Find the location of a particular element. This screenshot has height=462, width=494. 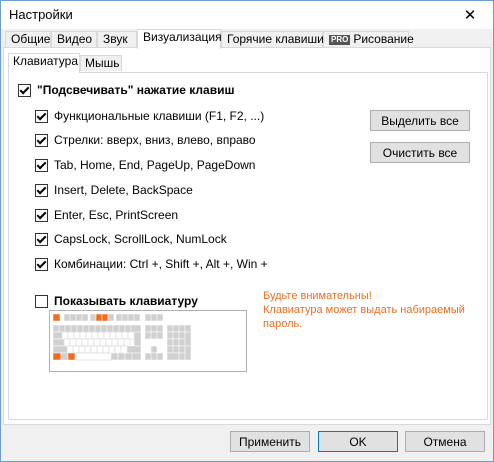

warning-line: Клавиатура может выдать набираемый is located at coordinates (364, 310).